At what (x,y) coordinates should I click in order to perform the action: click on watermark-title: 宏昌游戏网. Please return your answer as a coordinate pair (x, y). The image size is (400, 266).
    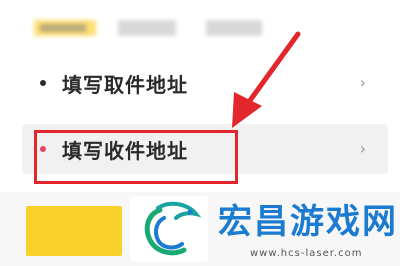
    Looking at the image, I should click on (308, 222).